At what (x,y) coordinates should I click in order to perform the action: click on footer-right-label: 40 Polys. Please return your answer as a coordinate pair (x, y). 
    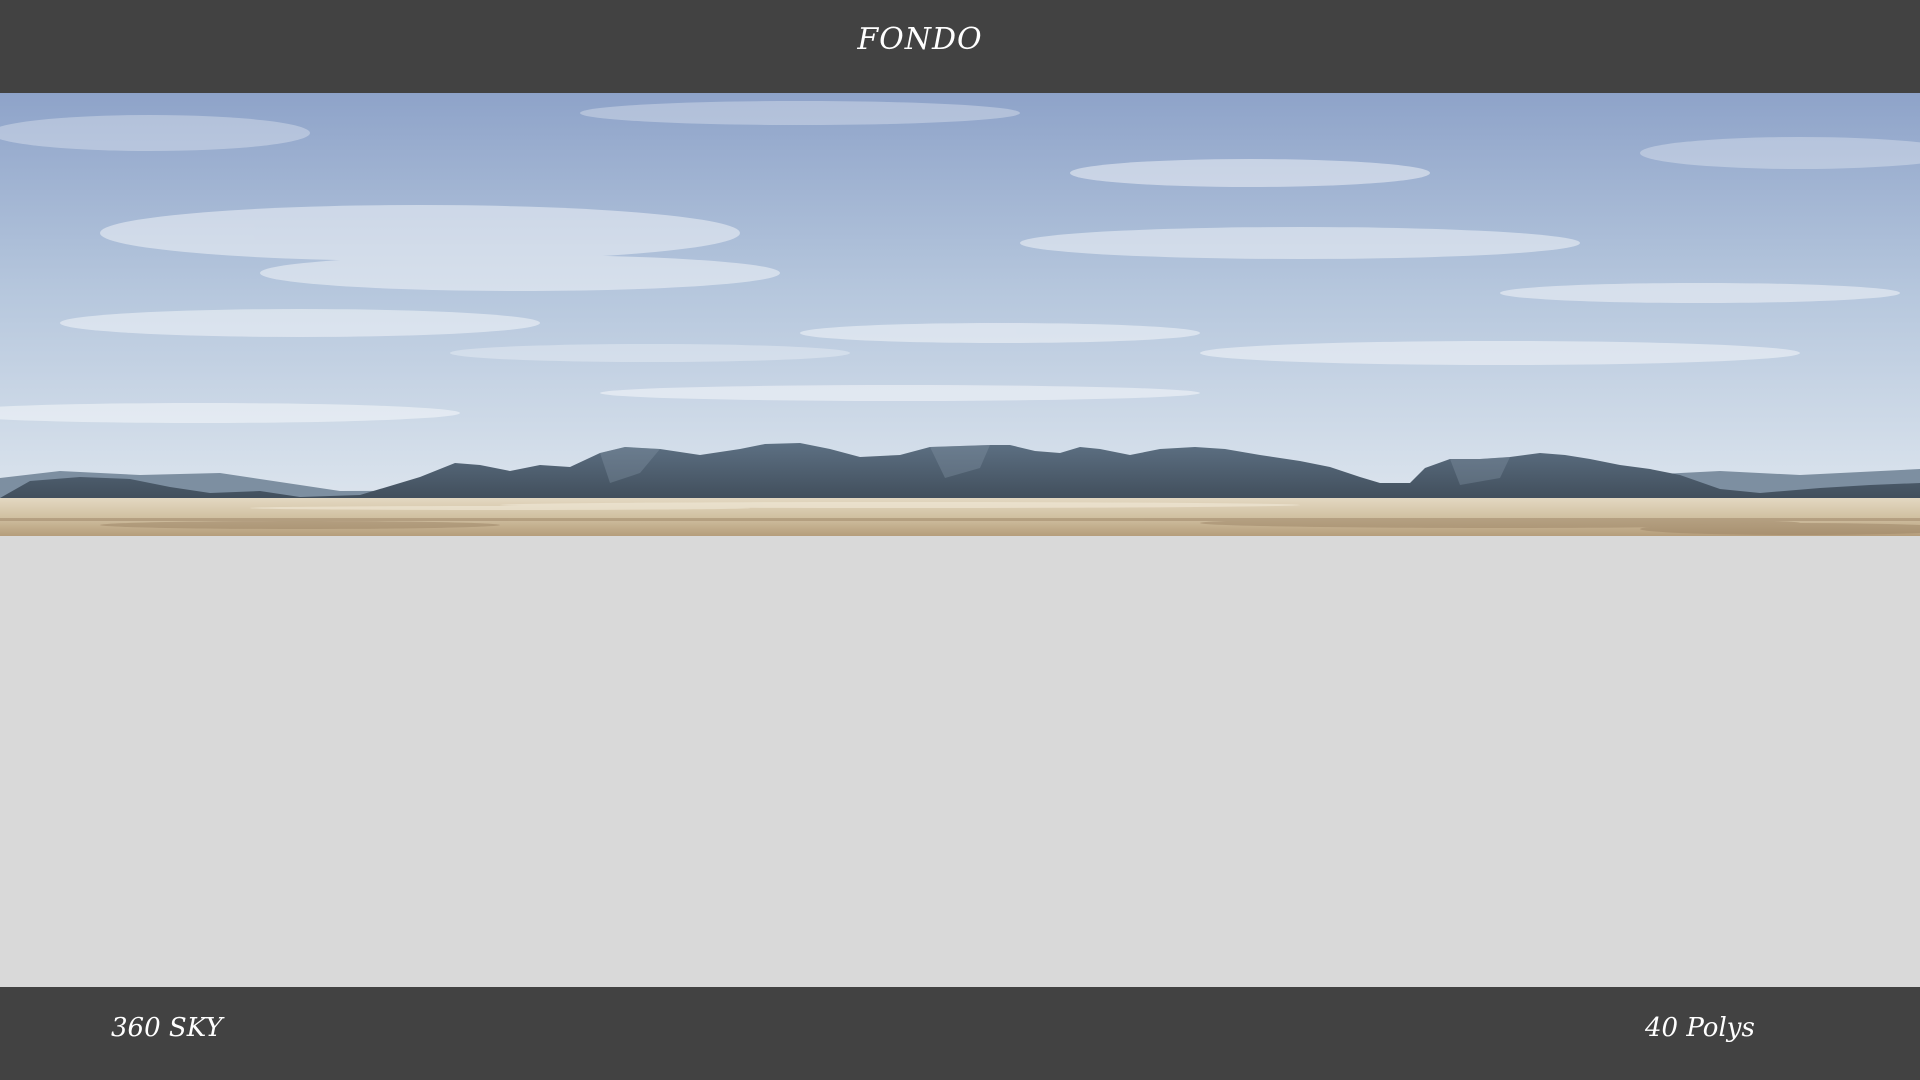
    Looking at the image, I should click on (1700, 1028).